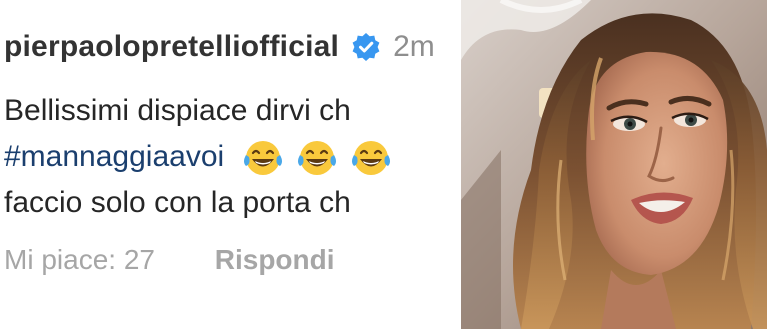 This screenshot has width=767, height=329. Describe the element at coordinates (169, 260) in the screenshot. I see `comment-actions: Mi piace: 27 Rispondi` at that location.